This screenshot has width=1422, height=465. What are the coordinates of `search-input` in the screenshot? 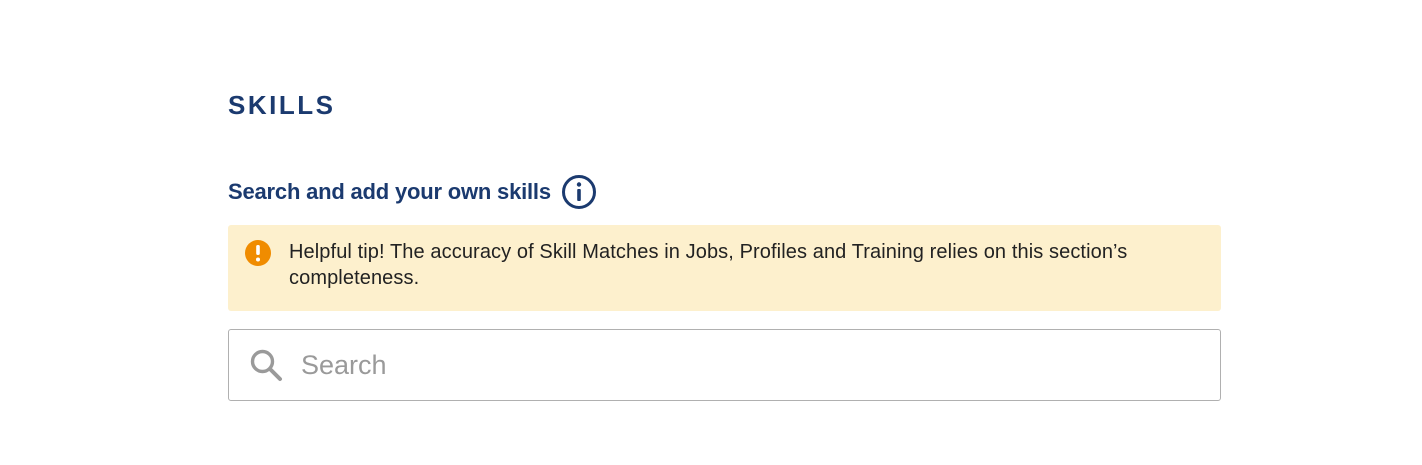 It's located at (760, 365).